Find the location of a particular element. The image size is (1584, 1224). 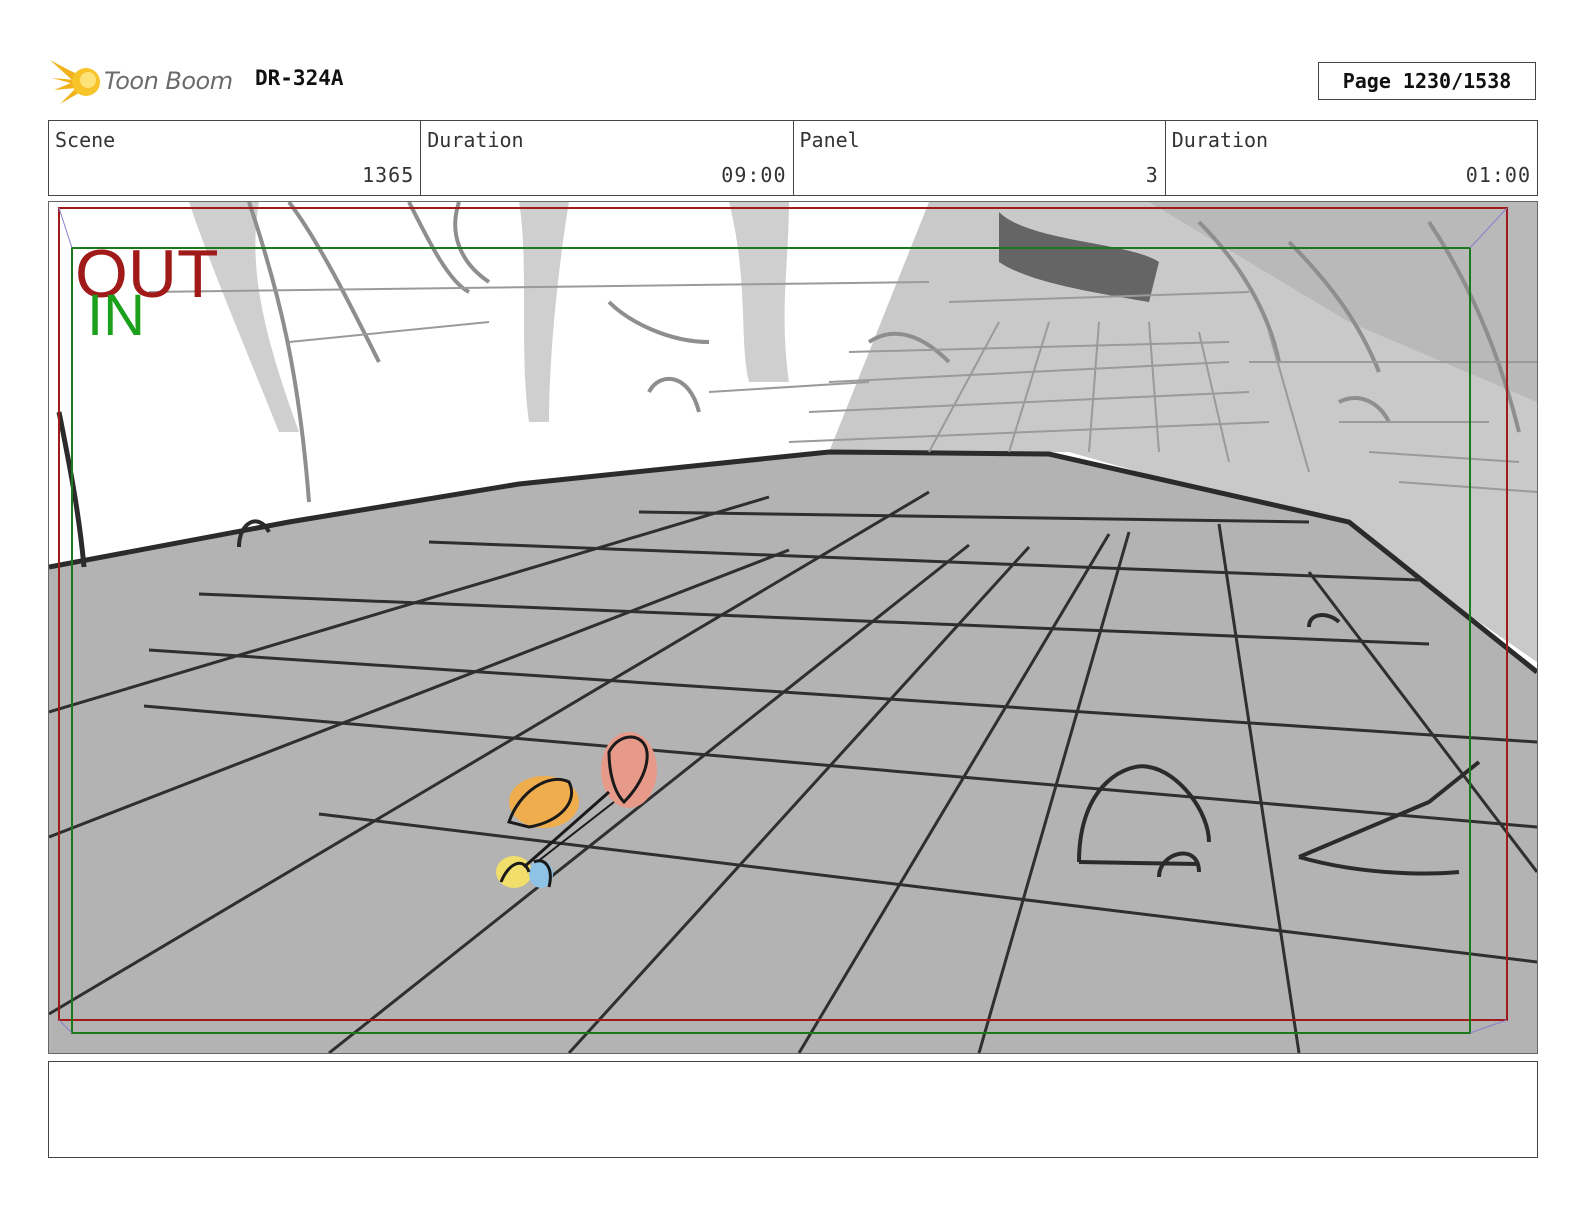

scene-duration-value: 09:00 is located at coordinates (754, 175).